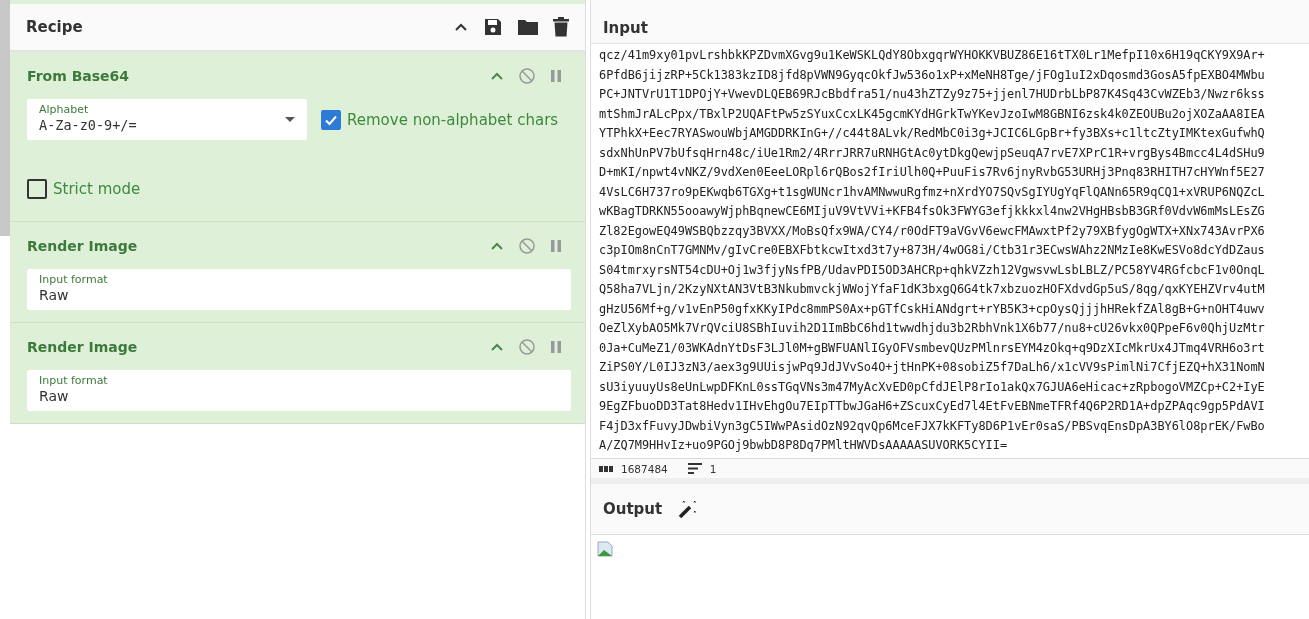  I want to click on folder-icon, so click(528, 27).